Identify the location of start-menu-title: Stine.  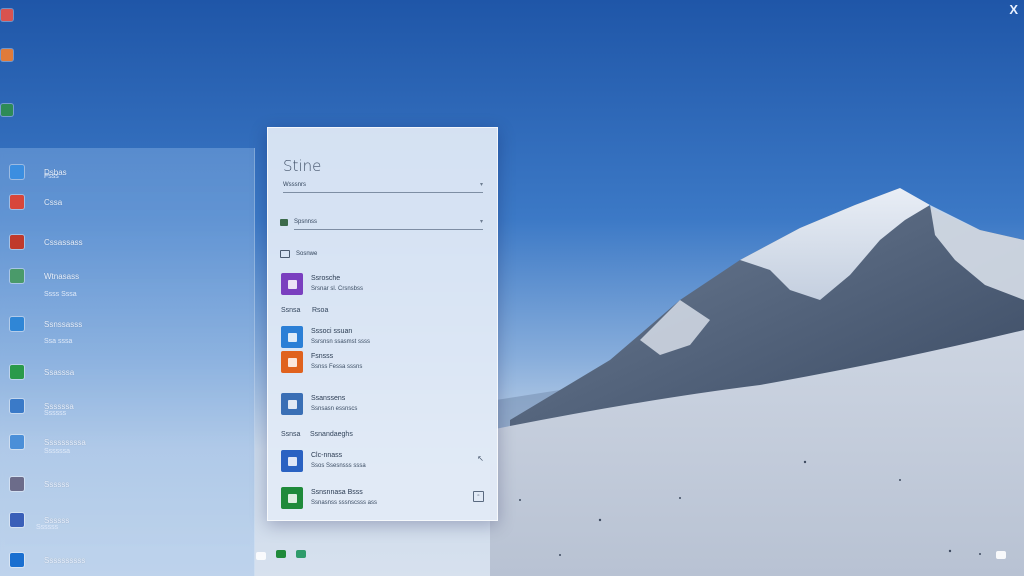
(302, 166).